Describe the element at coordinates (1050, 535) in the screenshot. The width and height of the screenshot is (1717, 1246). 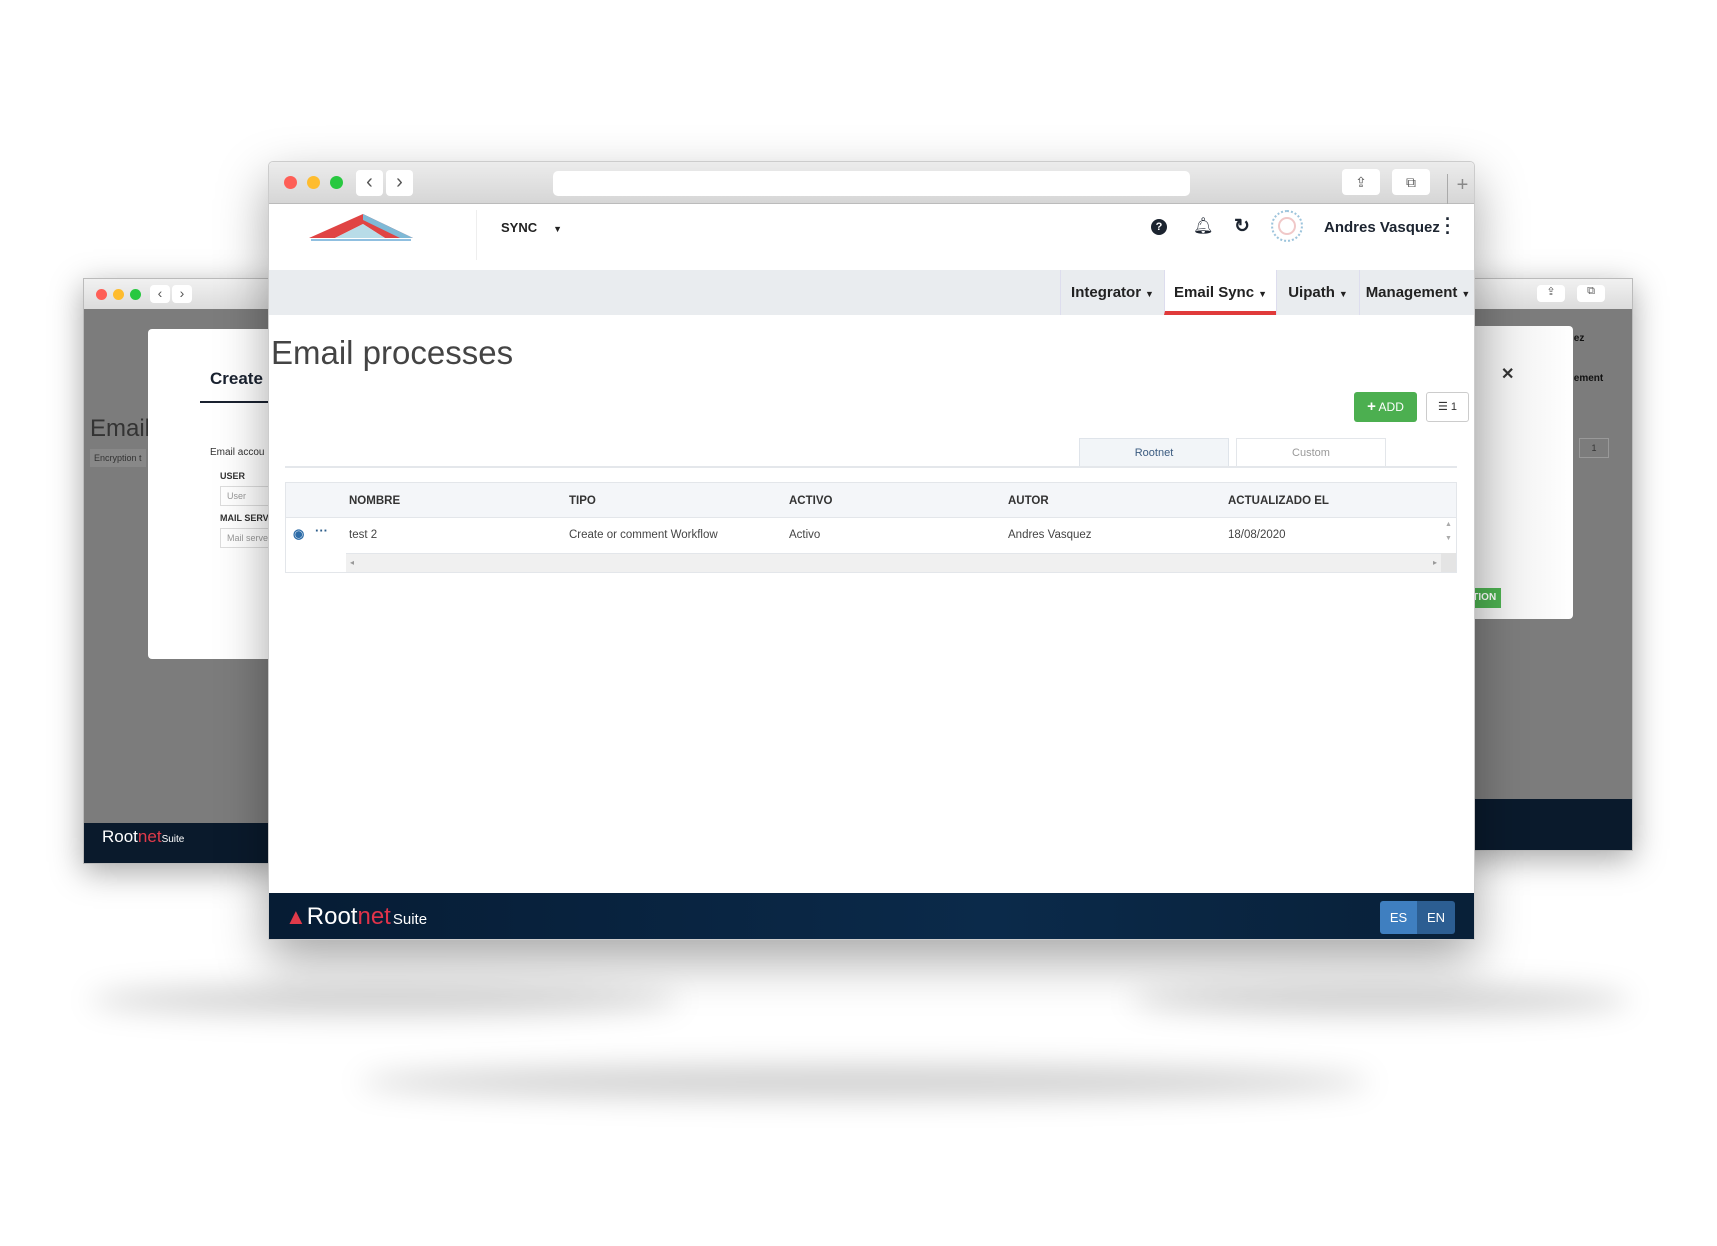
I see `cell-autor: Andres Vasquez` at that location.